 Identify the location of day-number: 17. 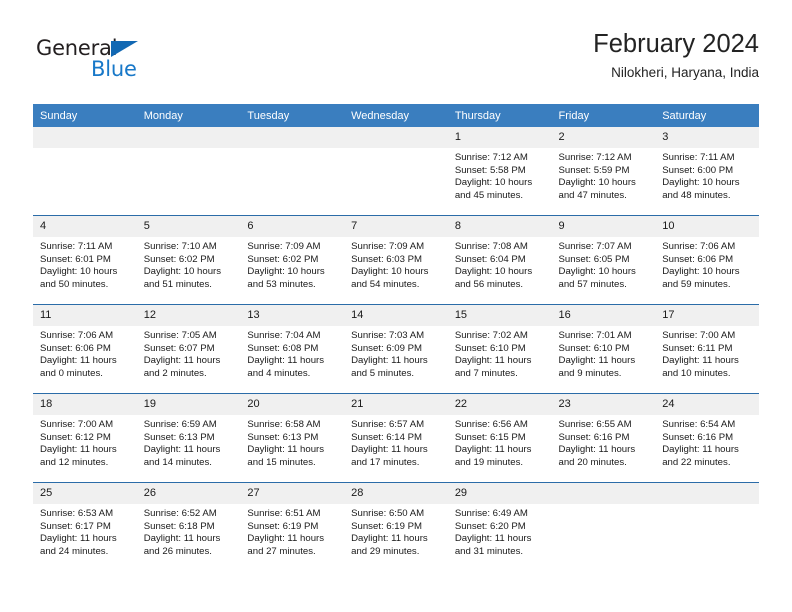
(707, 315).